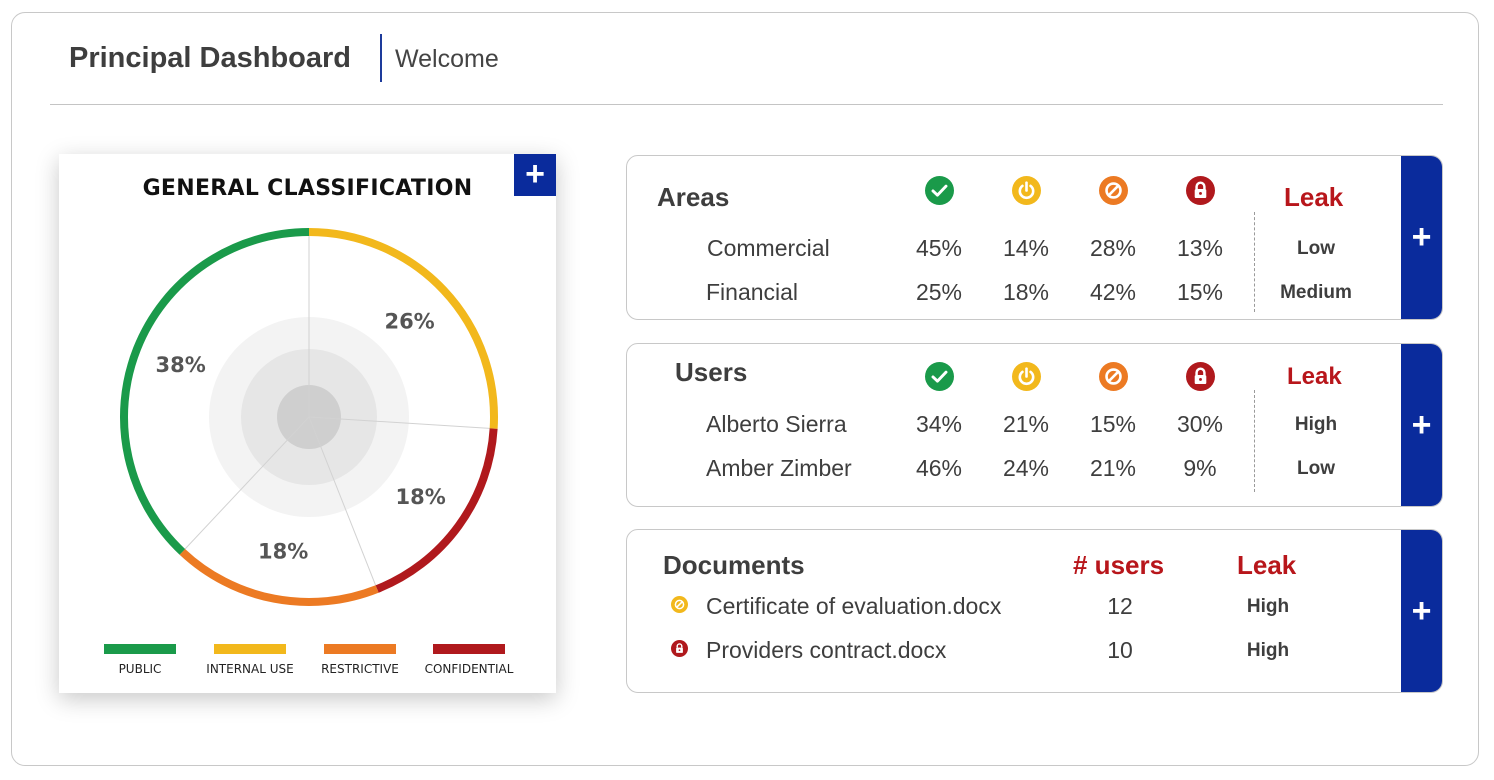  Describe the element at coordinates (1316, 424) in the screenshot. I see `users-row-leak: High` at that location.